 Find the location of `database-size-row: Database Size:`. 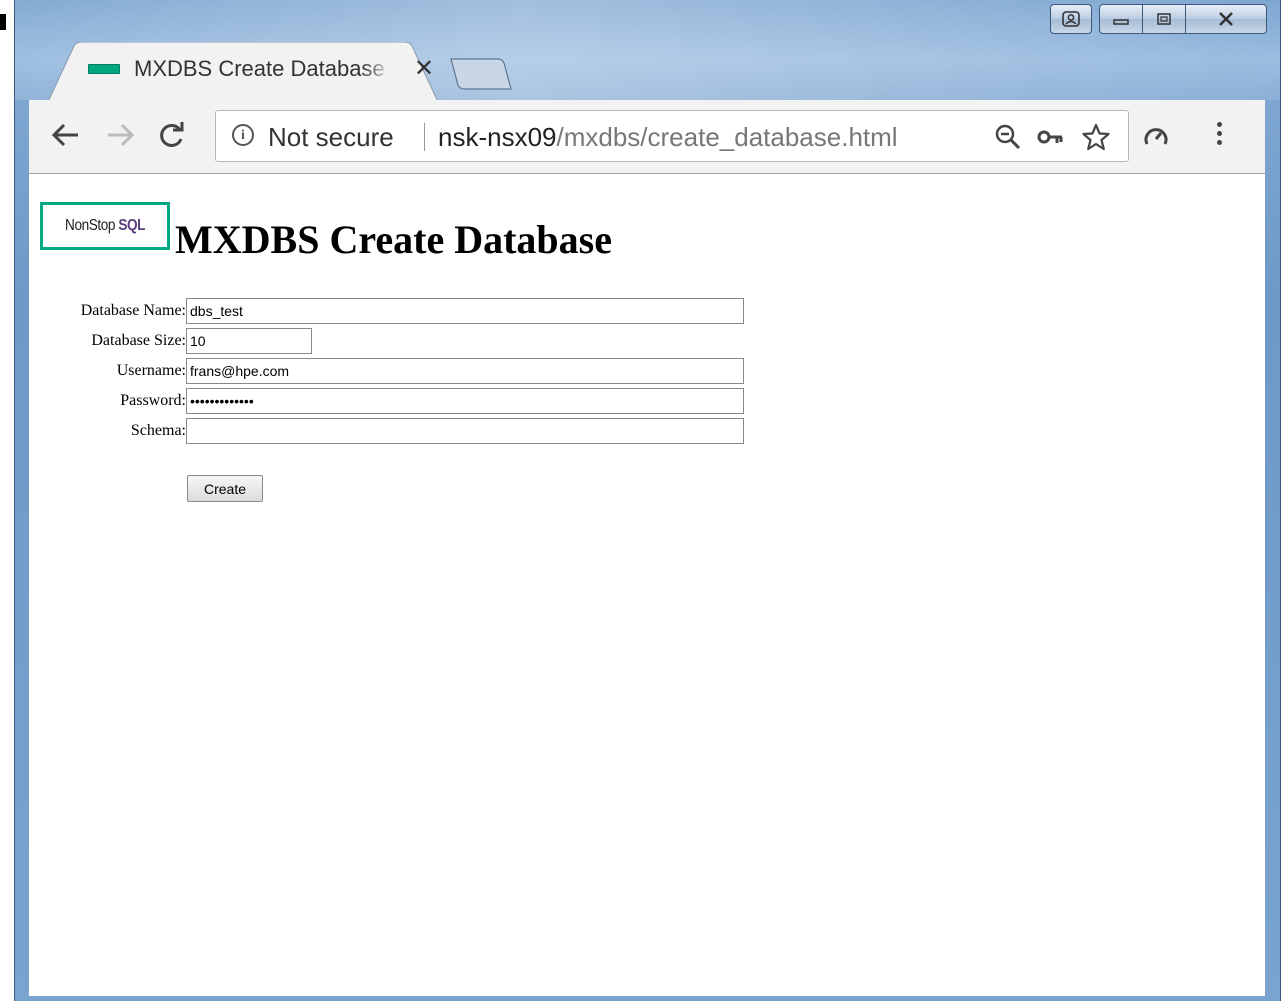

database-size-row: Database Size: is located at coordinates (176, 341).